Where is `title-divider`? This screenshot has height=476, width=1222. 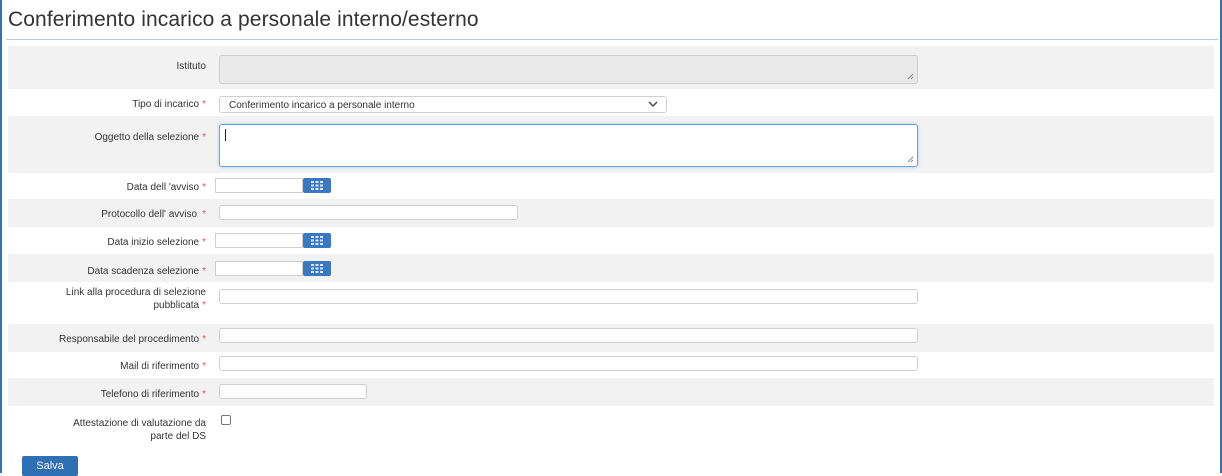
title-divider is located at coordinates (612, 39).